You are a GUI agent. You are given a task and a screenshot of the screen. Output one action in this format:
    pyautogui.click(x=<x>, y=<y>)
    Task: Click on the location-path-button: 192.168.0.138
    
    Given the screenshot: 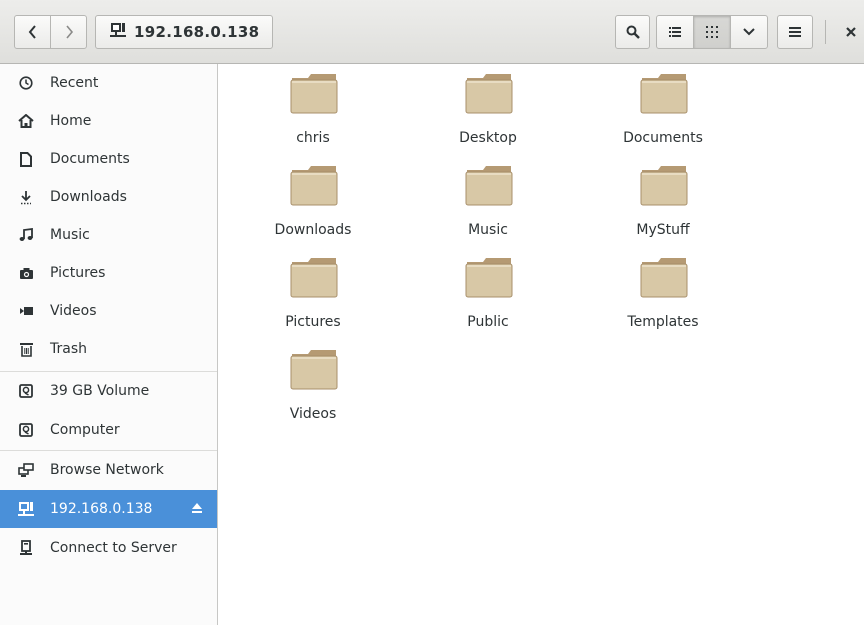 What is the action you would take?
    pyautogui.click(x=184, y=32)
    